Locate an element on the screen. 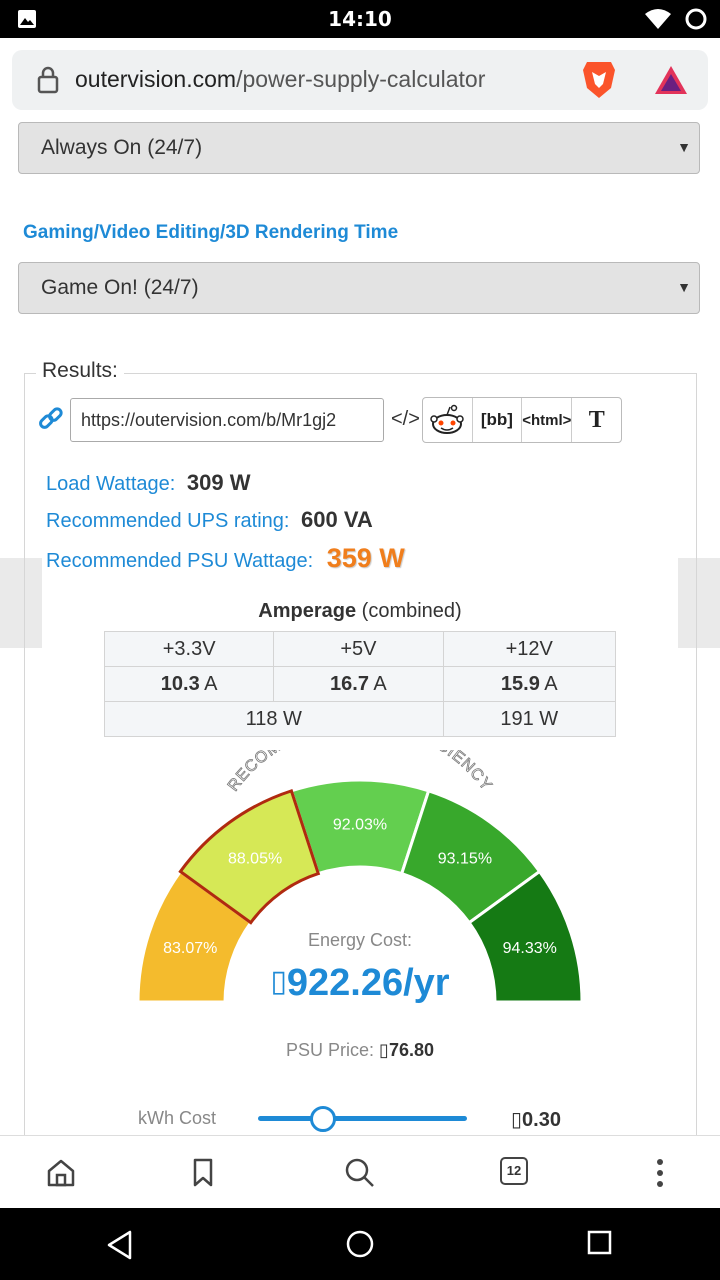 This screenshot has width=720, height=1280. amp-value: 15.9 is located at coordinates (520, 683).